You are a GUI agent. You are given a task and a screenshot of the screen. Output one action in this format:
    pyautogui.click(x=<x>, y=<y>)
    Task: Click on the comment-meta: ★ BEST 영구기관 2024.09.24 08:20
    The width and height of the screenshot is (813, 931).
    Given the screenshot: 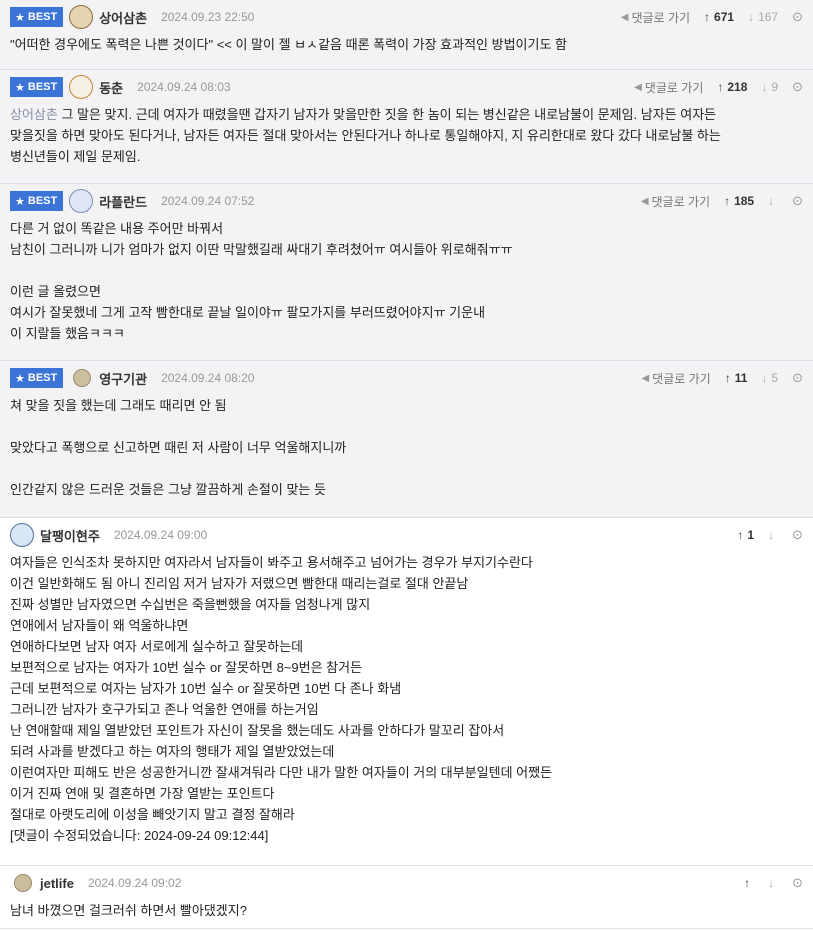 What is the action you would take?
    pyautogui.click(x=132, y=378)
    